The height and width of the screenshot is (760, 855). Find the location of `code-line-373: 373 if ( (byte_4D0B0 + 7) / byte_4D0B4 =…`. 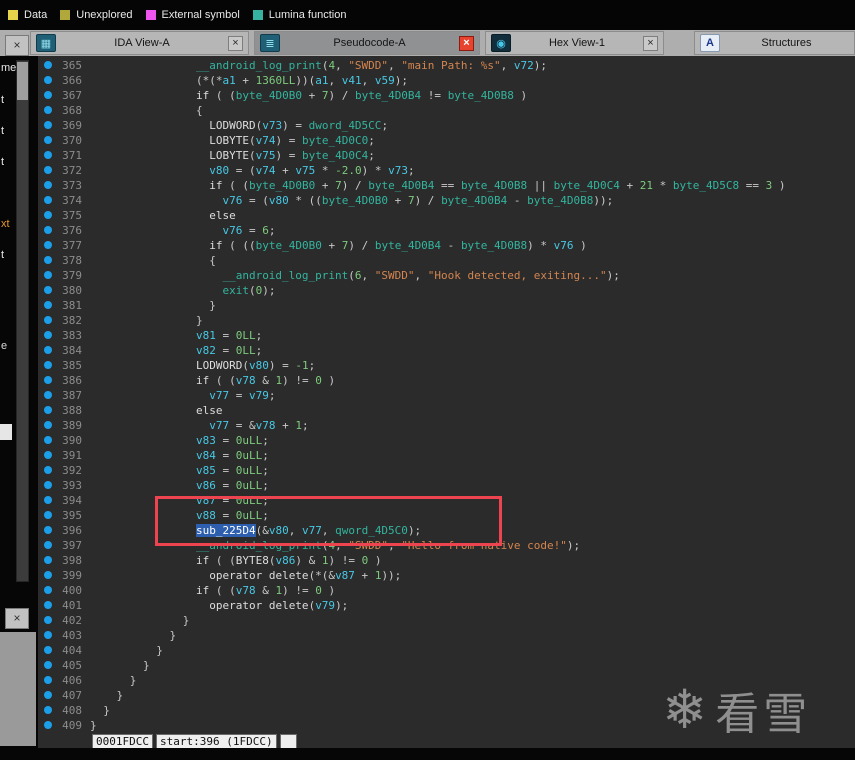

code-line-373: 373 if ( (byte_4D0B0 + 7) / byte_4D0B4 =… is located at coordinates (446, 185).